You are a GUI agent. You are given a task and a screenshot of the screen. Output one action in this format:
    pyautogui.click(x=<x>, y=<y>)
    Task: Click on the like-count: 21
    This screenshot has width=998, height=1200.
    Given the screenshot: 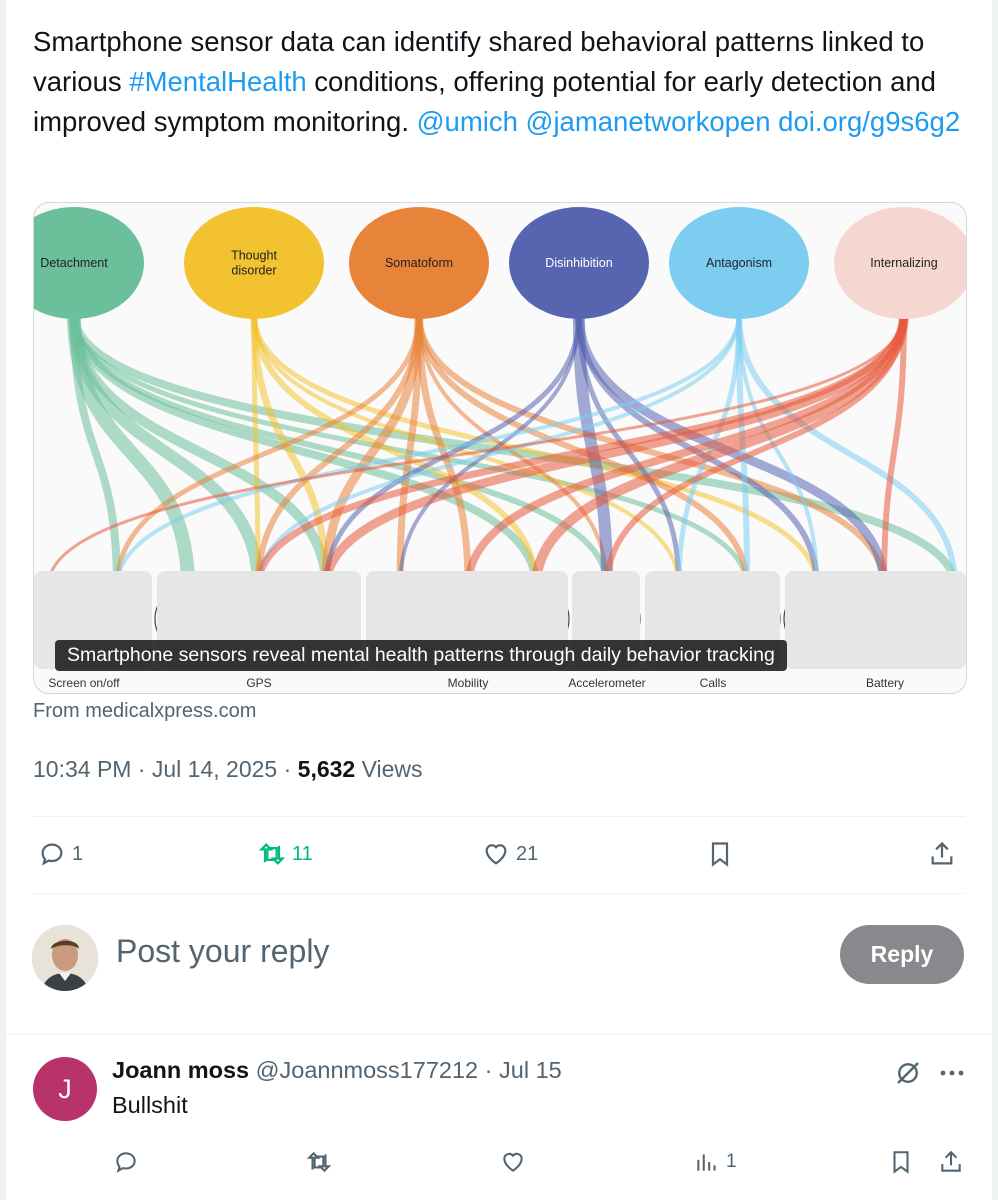 What is the action you would take?
    pyautogui.click(x=527, y=853)
    